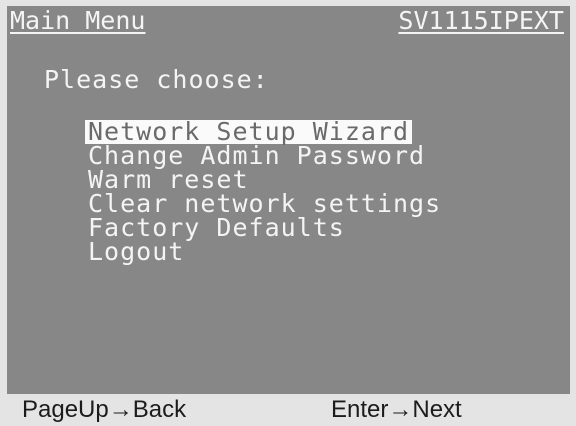 This screenshot has width=576, height=426. Describe the element at coordinates (156, 79) in the screenshot. I see `choose-prompt: Please choose:` at that location.